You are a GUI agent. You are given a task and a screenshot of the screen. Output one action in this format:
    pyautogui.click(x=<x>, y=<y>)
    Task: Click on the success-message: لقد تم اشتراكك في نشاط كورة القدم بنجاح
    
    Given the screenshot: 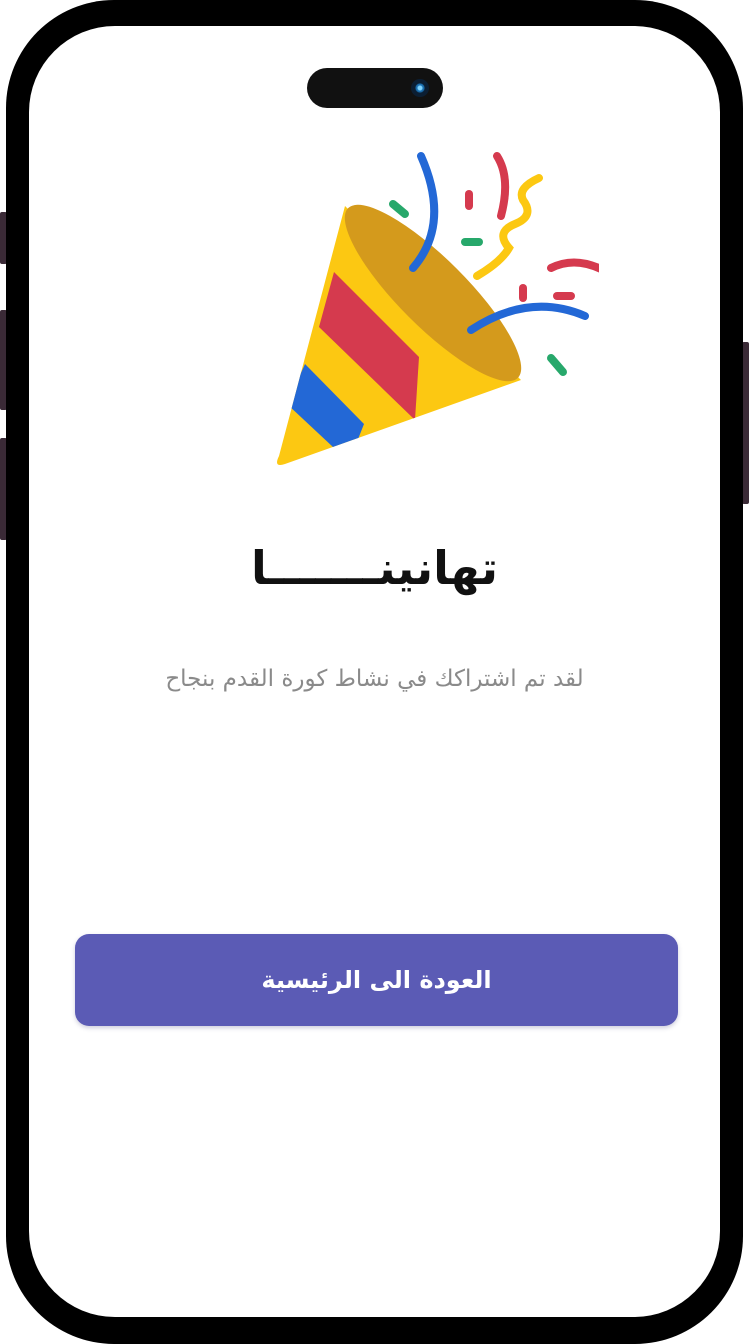 What is the action you would take?
    pyautogui.click(x=374, y=679)
    